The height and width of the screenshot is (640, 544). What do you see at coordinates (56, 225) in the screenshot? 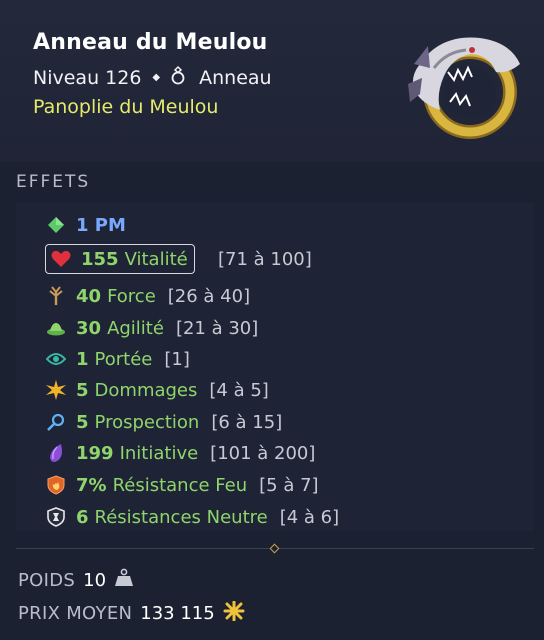
I see `pm-icon` at bounding box center [56, 225].